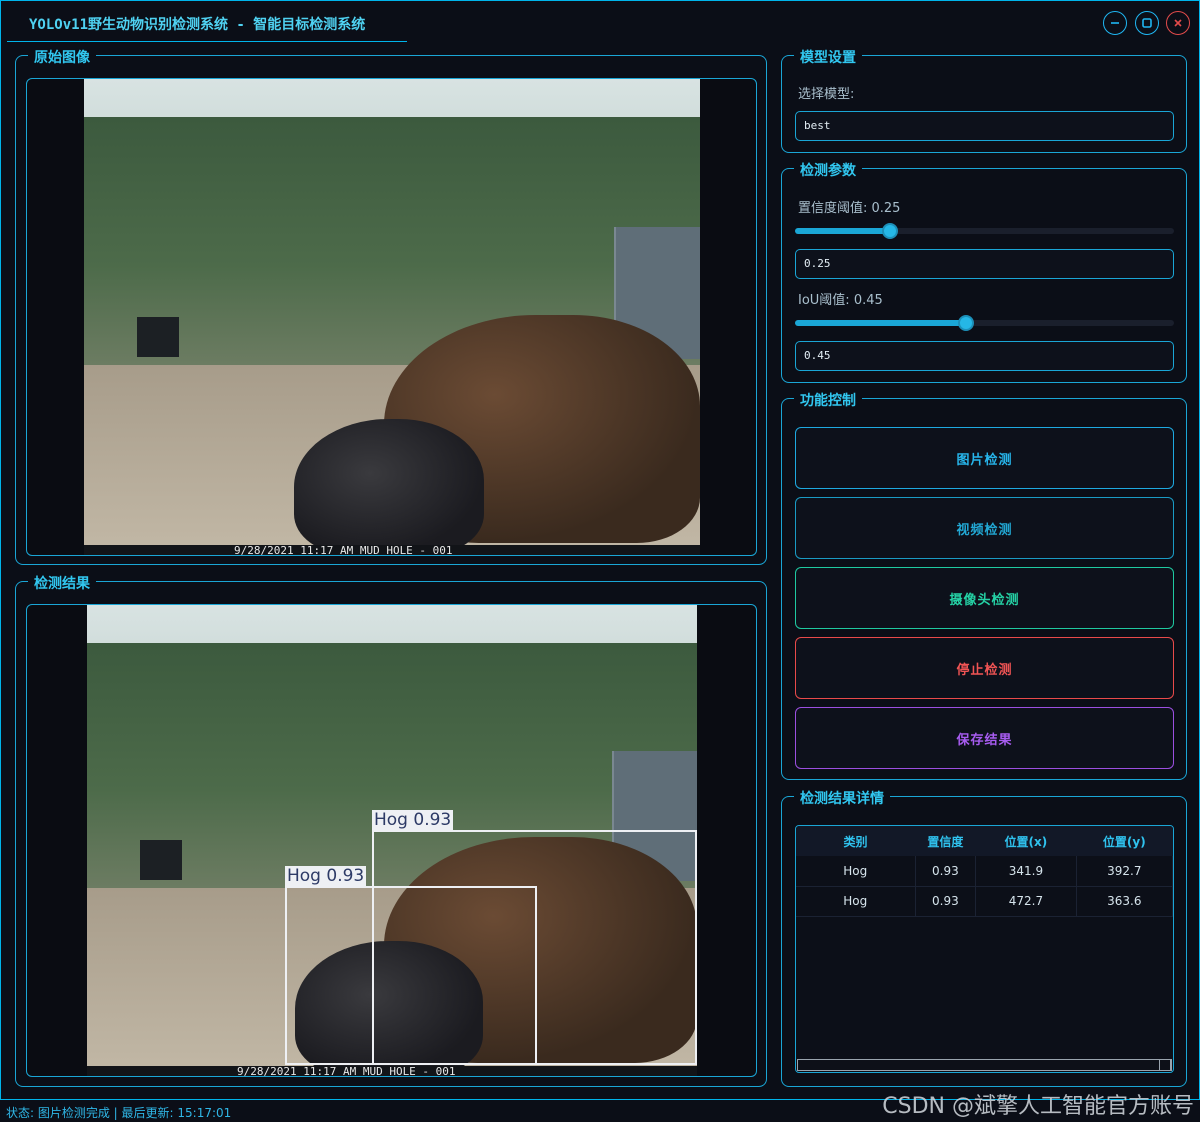  I want to click on original-image-title: 原始图像, so click(62, 57).